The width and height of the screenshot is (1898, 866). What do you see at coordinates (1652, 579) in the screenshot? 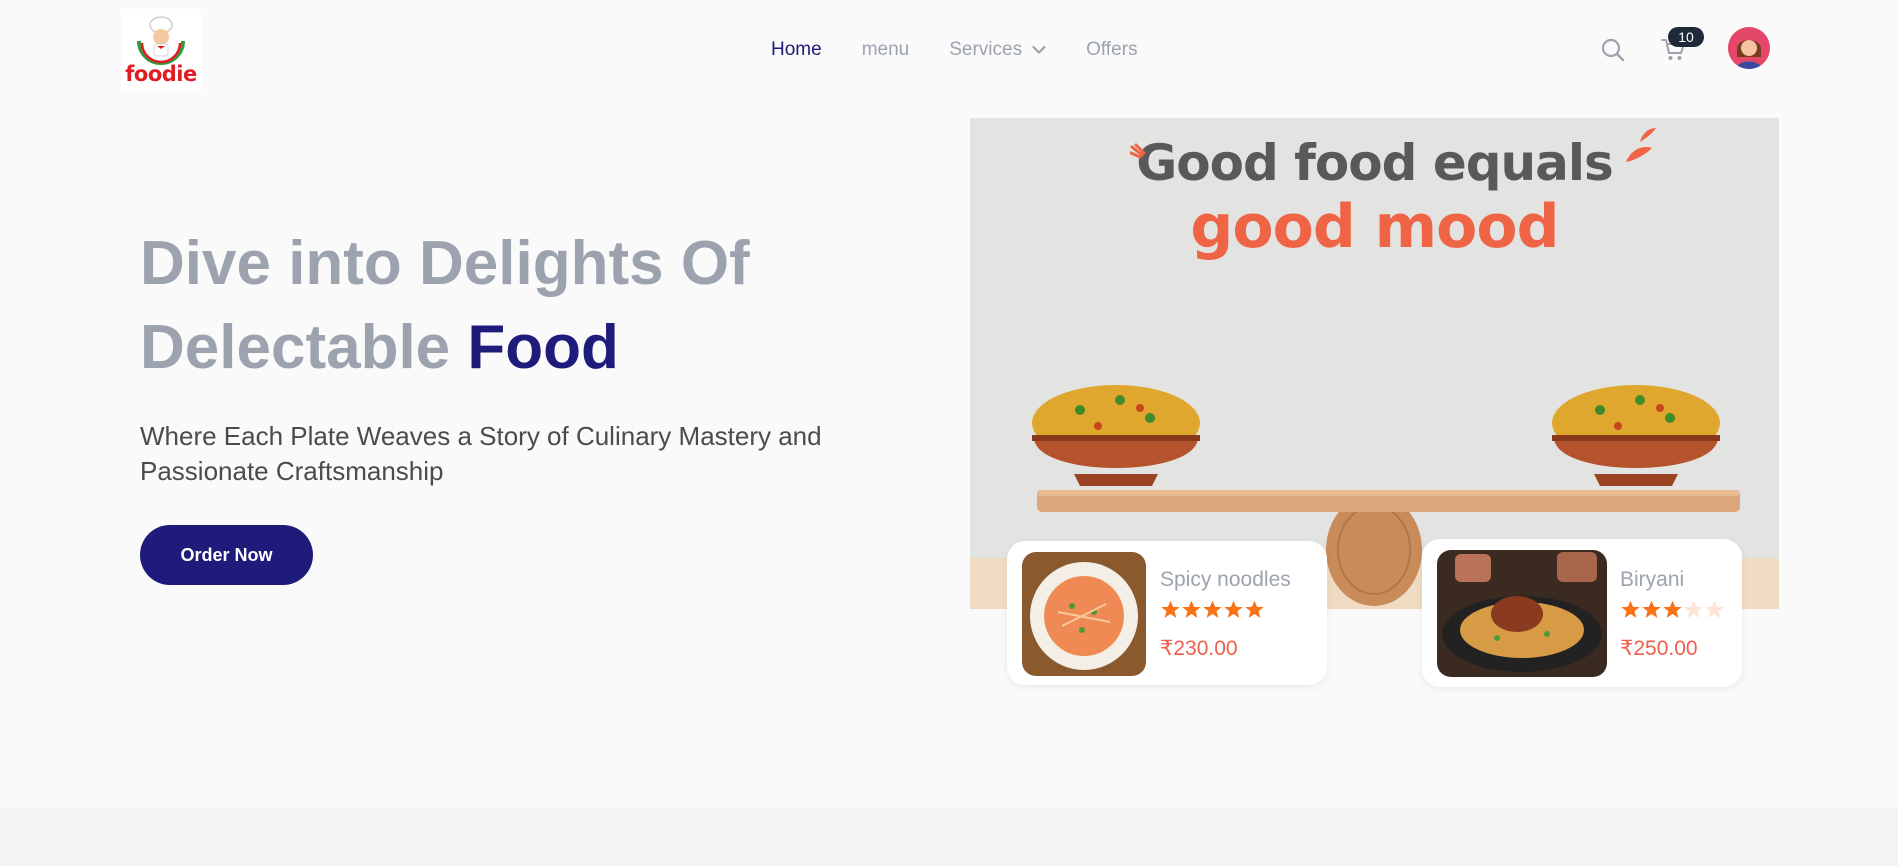
I see `product-name: Biryani` at bounding box center [1652, 579].